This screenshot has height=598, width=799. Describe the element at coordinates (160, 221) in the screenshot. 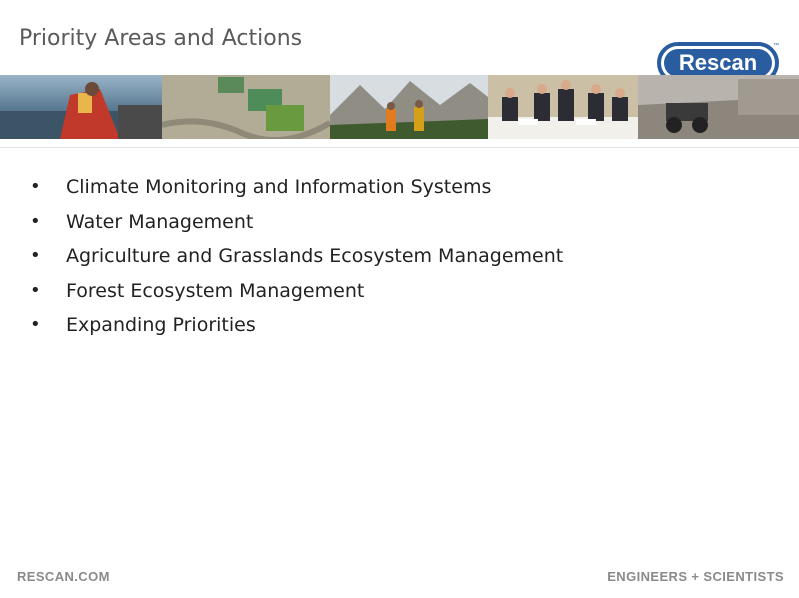

I see `bullet-text: Water Management` at that location.